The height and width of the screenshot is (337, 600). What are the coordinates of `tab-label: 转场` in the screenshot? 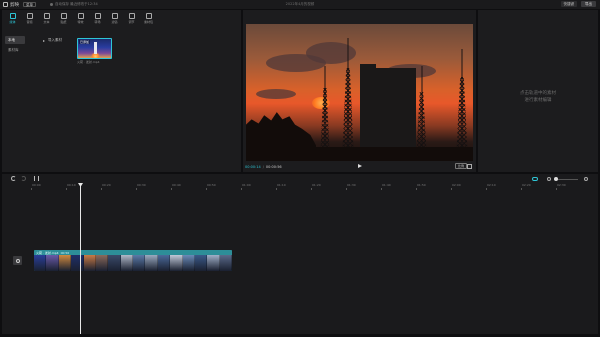 It's located at (97, 22).